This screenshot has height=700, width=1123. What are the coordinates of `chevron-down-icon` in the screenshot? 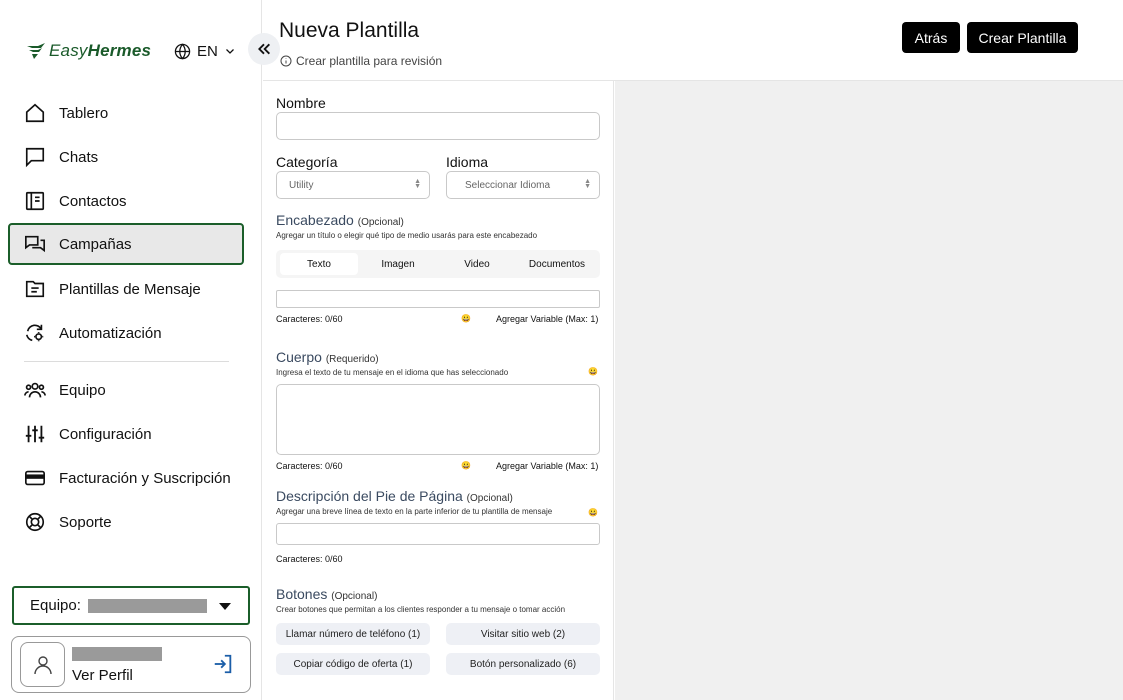 It's located at (229, 51).